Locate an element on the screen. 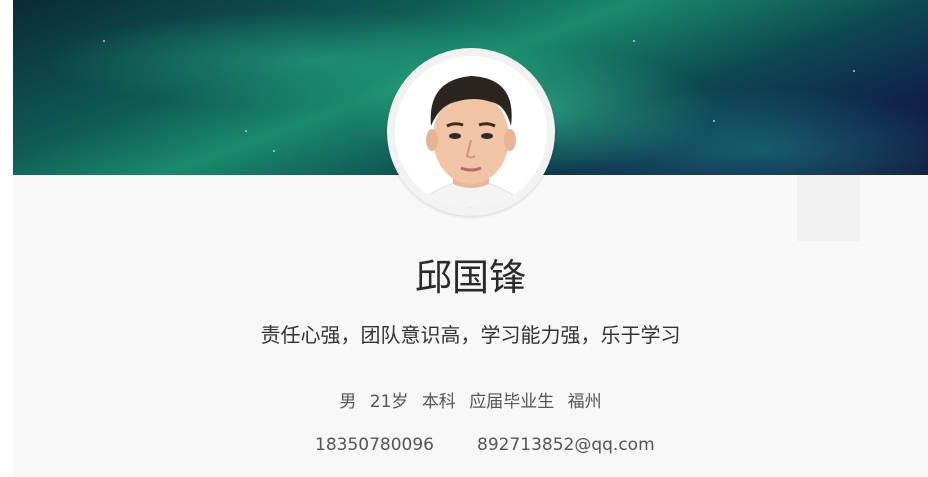 The width and height of the screenshot is (928, 477). avatar-frame is located at coordinates (471, 132).